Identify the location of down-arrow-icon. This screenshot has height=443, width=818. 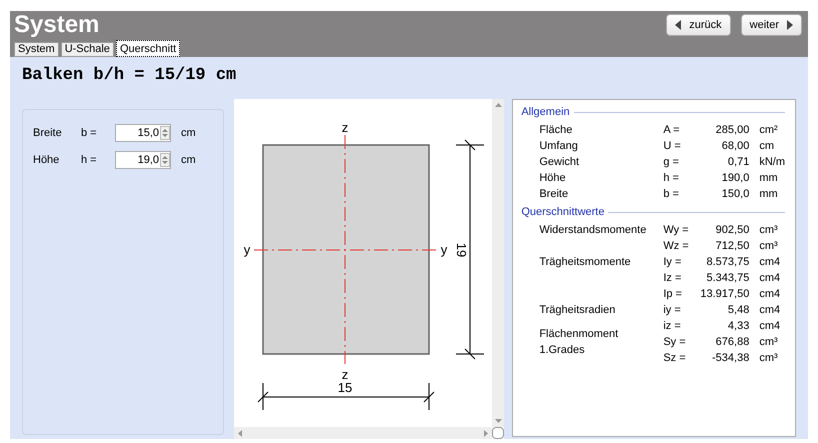
(498, 421).